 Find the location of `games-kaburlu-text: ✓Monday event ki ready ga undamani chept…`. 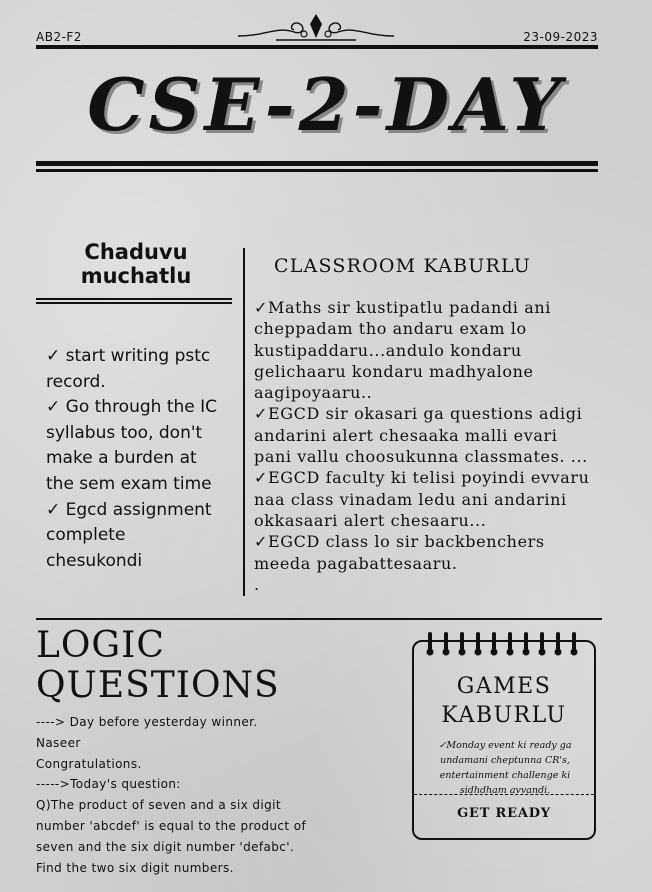

games-kaburlu-text: ✓Monday event ki ready ga undamani chept… is located at coordinates (505, 768).